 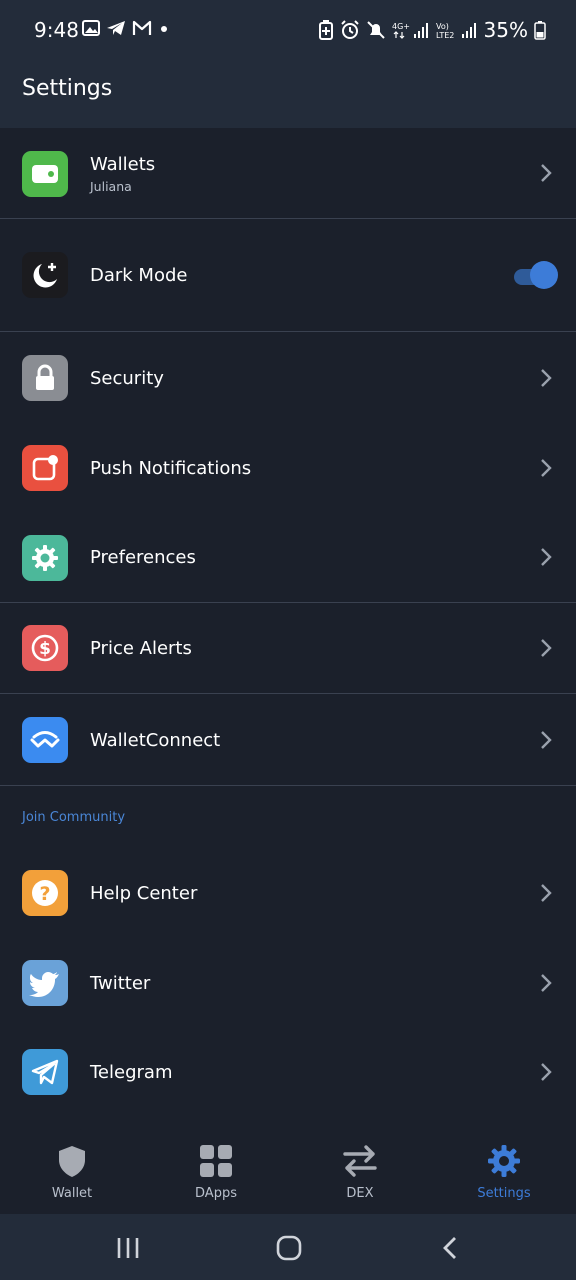 What do you see at coordinates (74, 817) in the screenshot?
I see `section-header-join-community: Join Community` at bounding box center [74, 817].